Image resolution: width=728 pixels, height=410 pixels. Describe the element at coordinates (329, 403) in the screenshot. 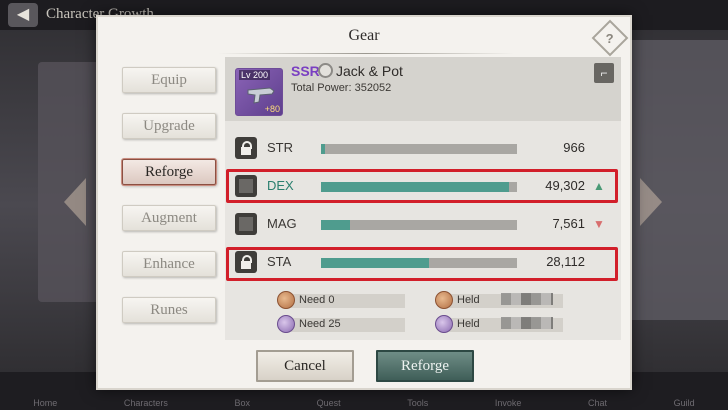

I see `nav-quest: Quest` at that location.